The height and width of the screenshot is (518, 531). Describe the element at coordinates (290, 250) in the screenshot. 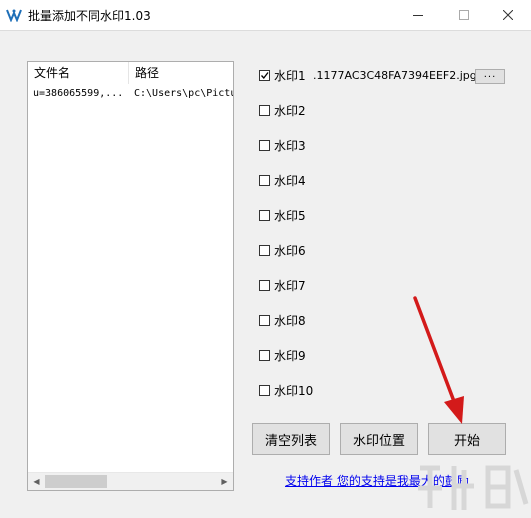

I see `watermark-label: 水印6` at that location.